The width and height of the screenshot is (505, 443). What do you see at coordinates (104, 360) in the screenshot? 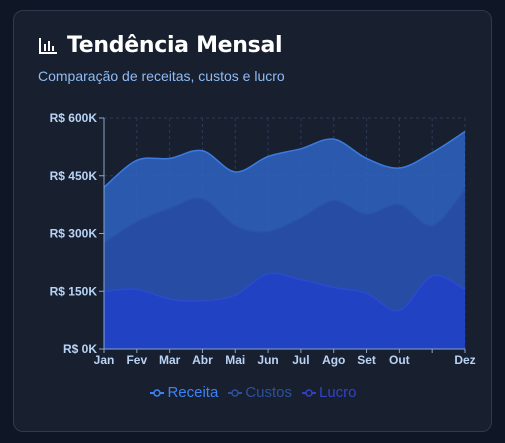
I see `x-tick-label: Jan` at bounding box center [104, 360].